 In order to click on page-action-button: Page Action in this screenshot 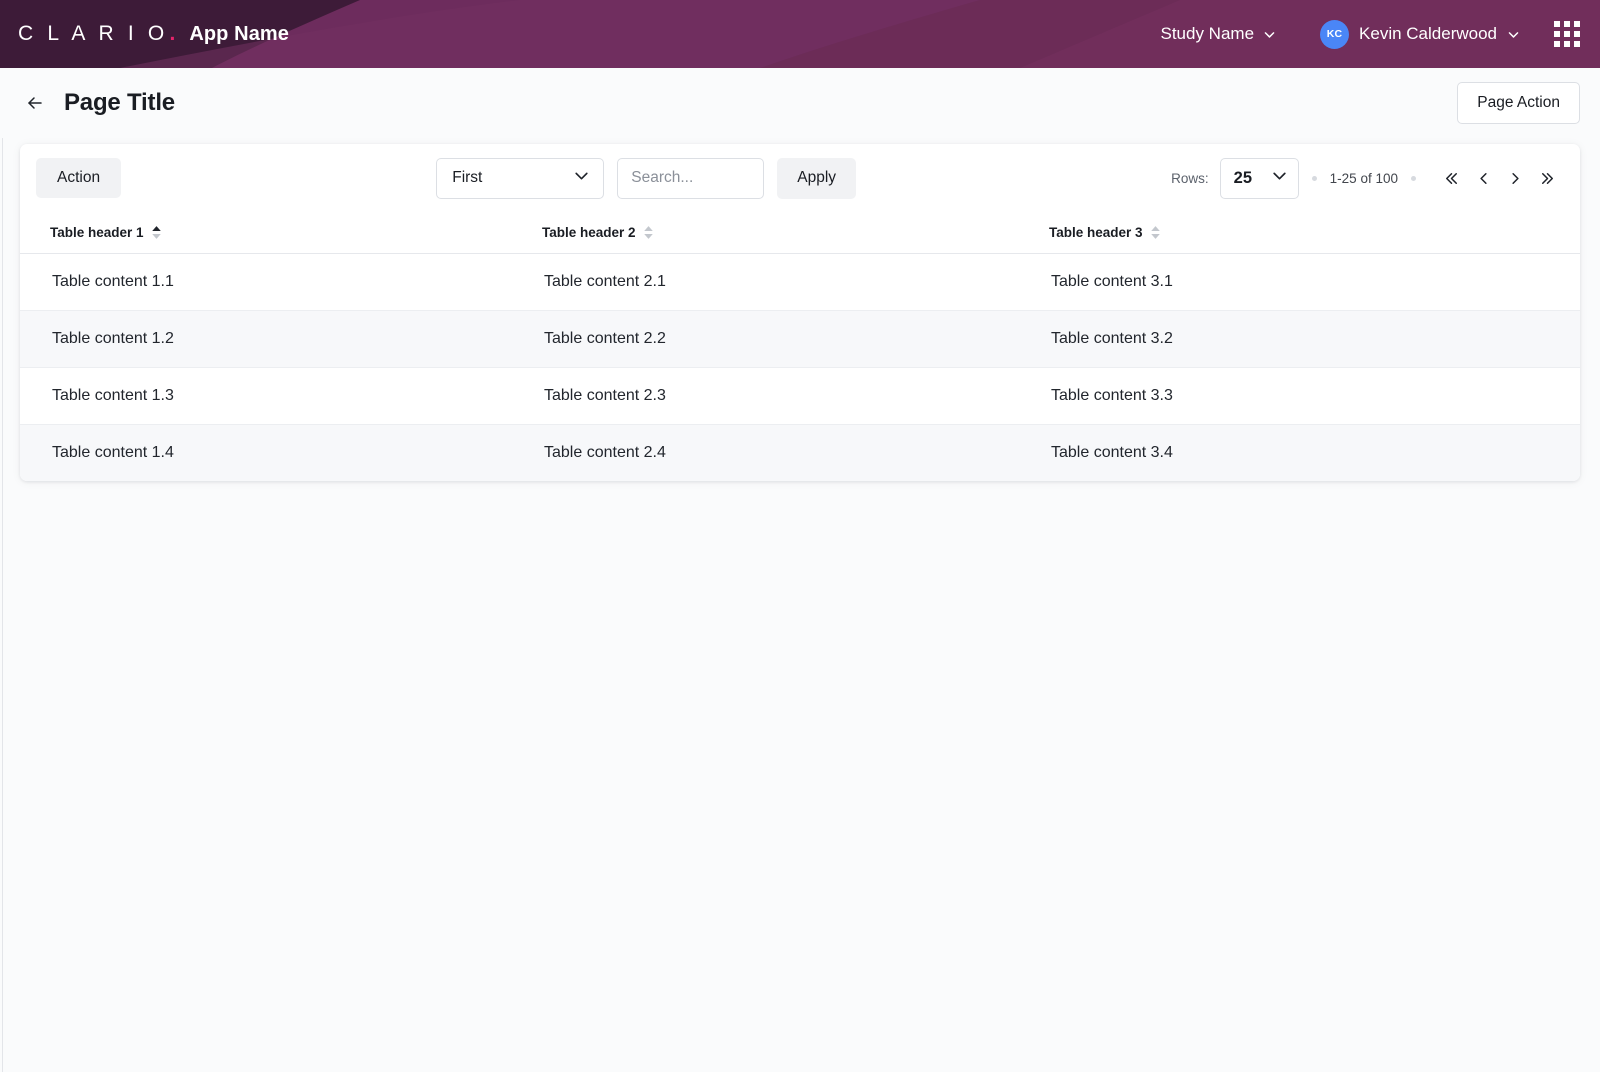, I will do `click(1518, 103)`.